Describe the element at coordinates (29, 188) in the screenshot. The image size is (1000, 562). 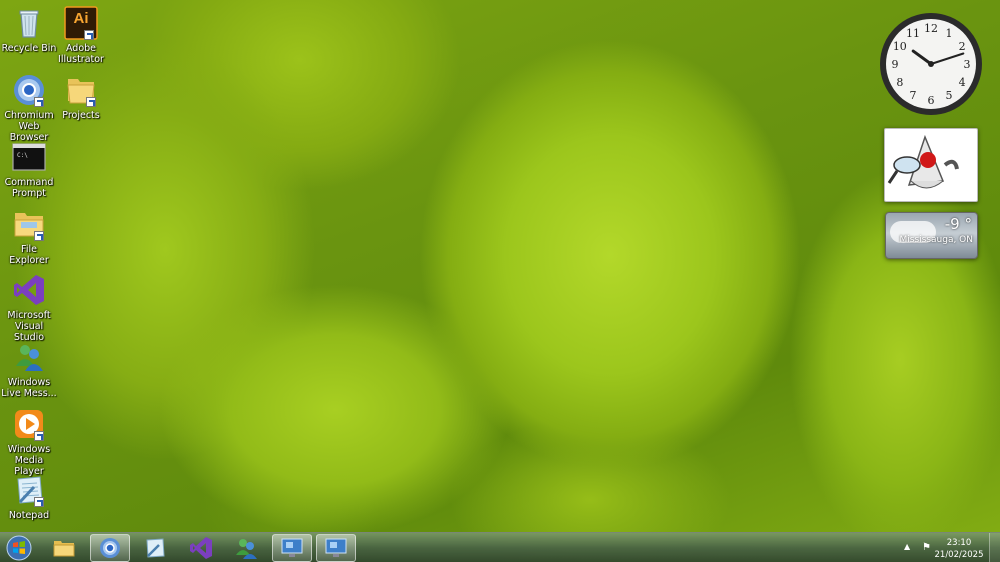
I see `desktop-icon-label: Command Prompt` at that location.